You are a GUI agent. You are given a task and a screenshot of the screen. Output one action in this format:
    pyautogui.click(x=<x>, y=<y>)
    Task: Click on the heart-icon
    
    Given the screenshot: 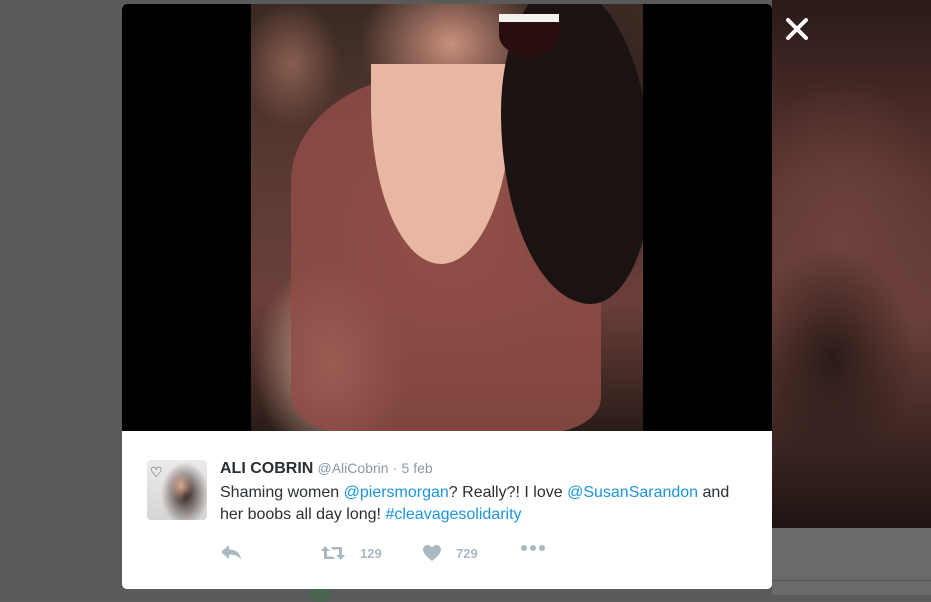 What is the action you would take?
    pyautogui.click(x=432, y=553)
    